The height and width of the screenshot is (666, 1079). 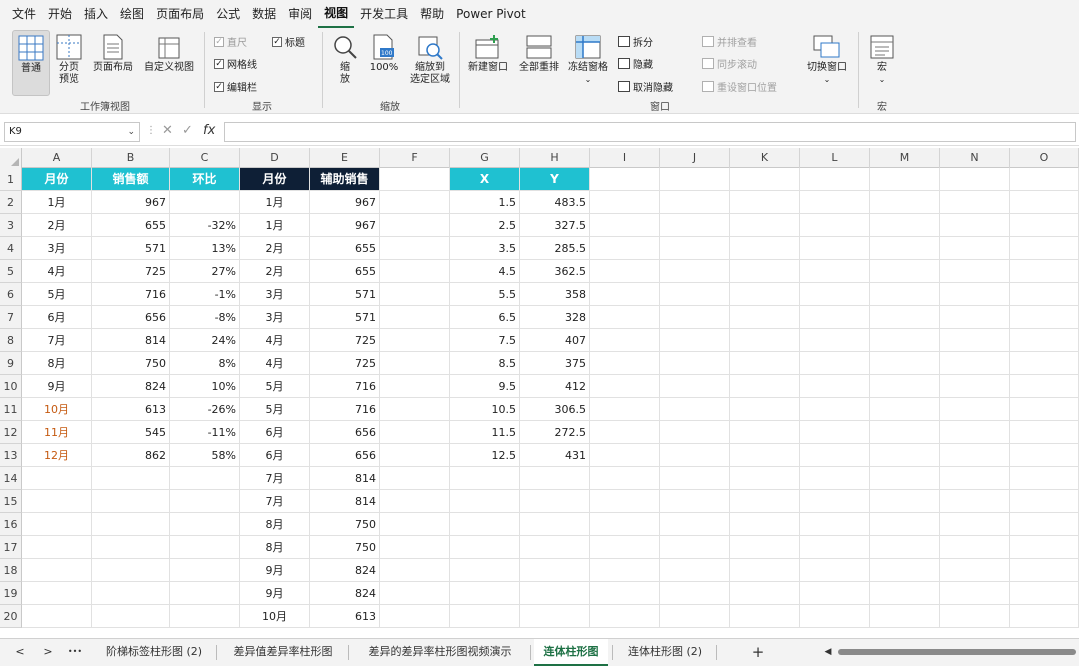 I want to click on aux-sales-cell: 656, so click(x=345, y=432).